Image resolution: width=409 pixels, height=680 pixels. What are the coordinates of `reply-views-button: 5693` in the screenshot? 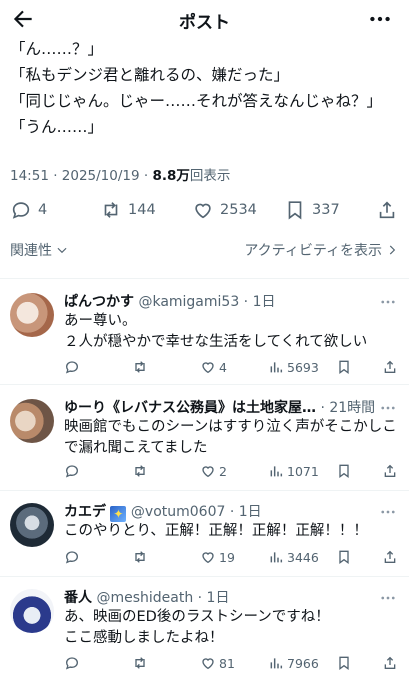 It's located at (293, 367).